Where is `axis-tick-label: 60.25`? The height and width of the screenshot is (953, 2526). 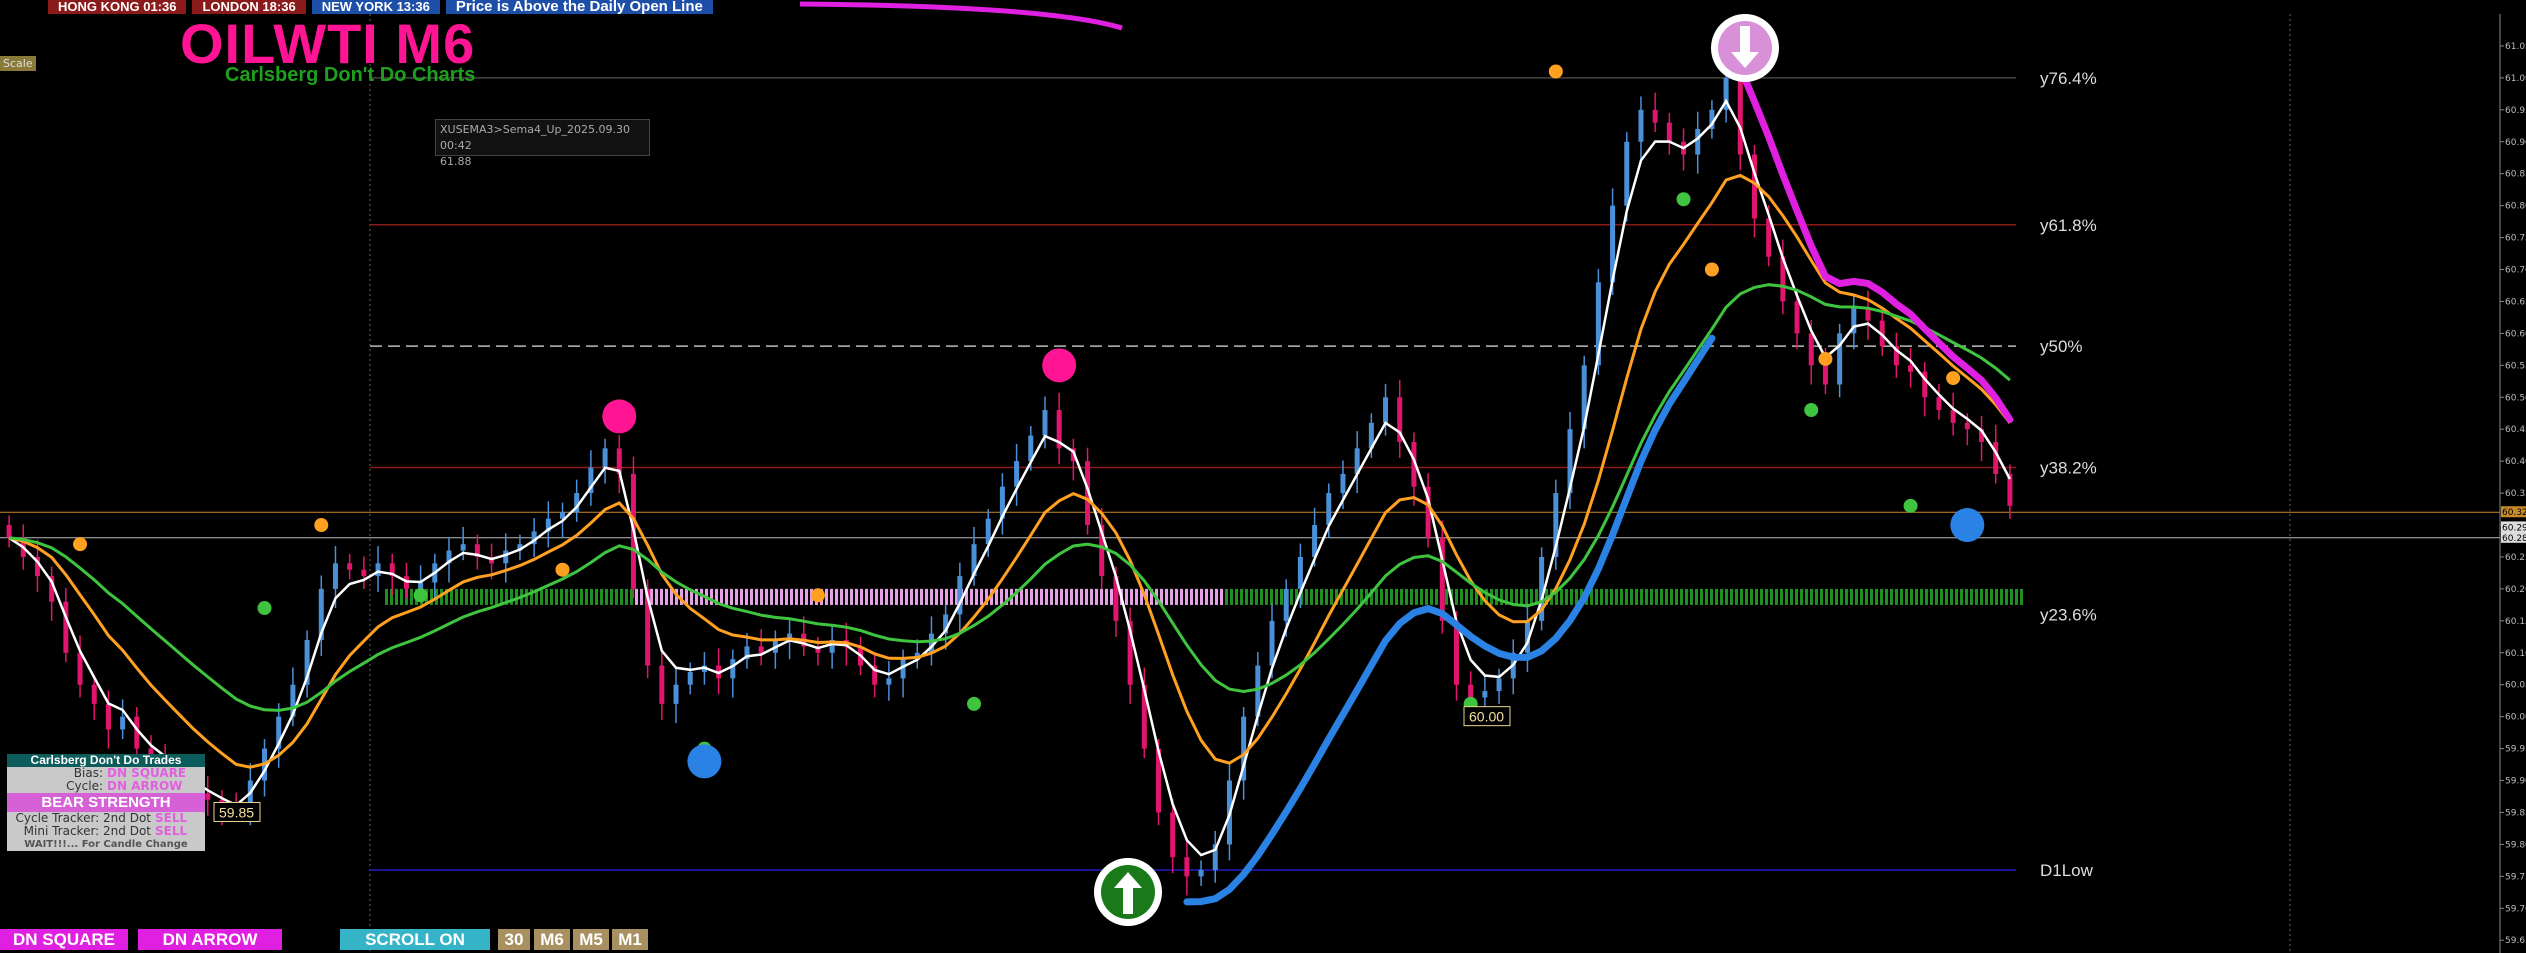 axis-tick-label: 60.25 is located at coordinates (2515, 558).